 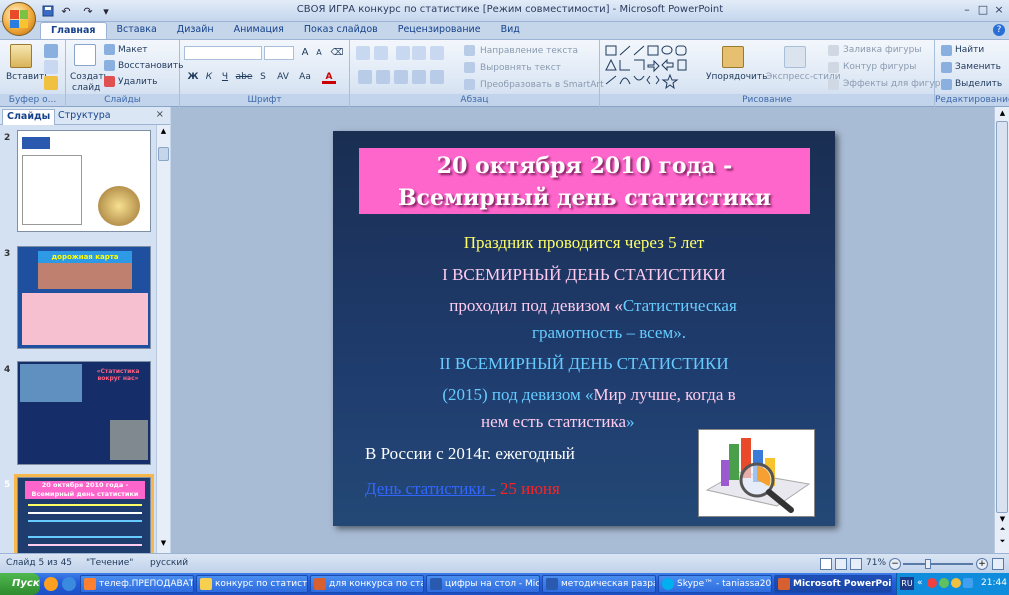 I want to click on bullets-icon, so click(x=363, y=53).